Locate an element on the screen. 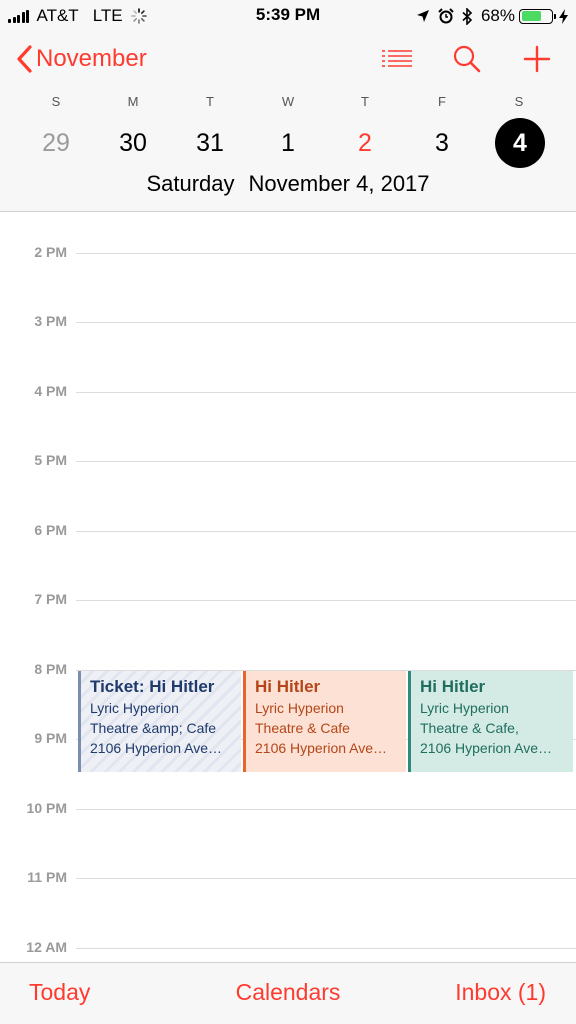  back-to-month-button: November is located at coordinates (81, 59).